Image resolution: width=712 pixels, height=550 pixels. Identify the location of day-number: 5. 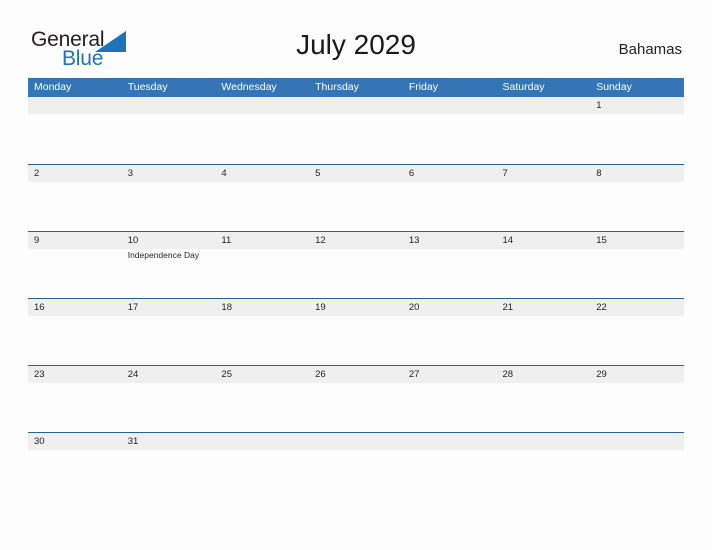
(318, 173).